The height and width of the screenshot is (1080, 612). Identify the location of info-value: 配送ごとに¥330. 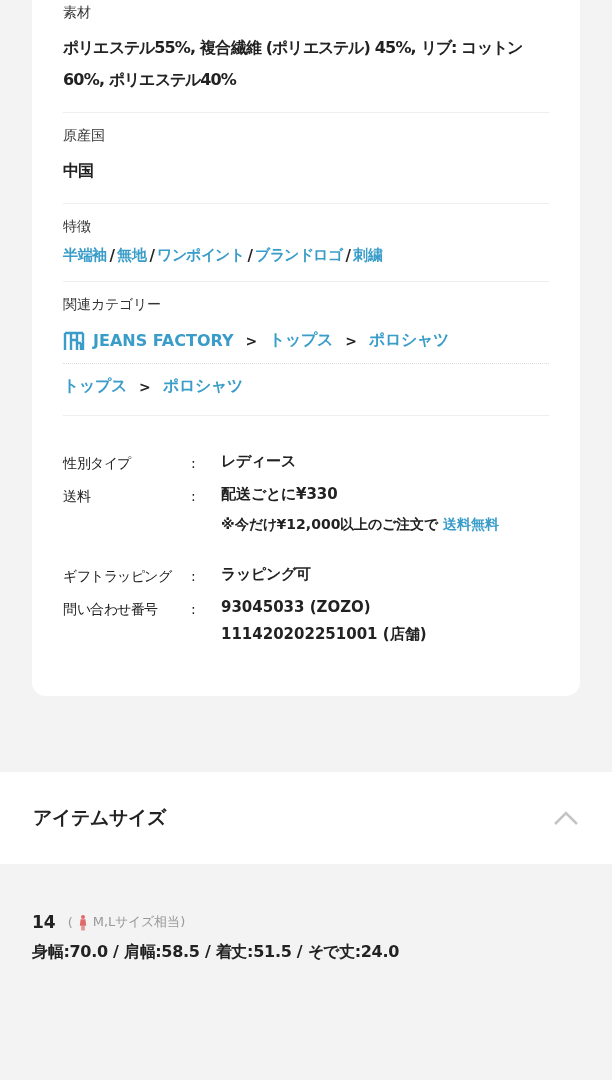
(280, 494).